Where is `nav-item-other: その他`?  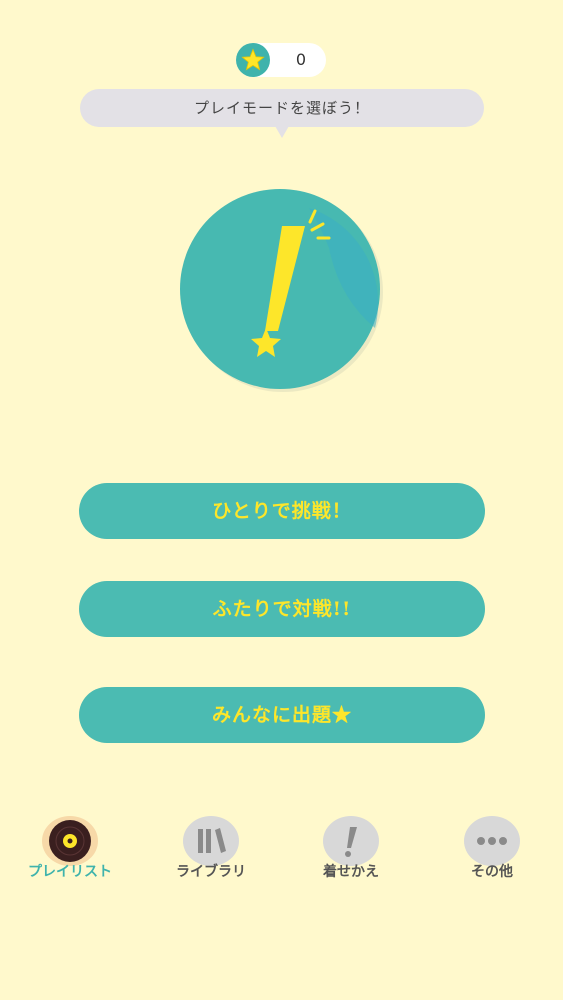
nav-item-other: その他 is located at coordinates (492, 849).